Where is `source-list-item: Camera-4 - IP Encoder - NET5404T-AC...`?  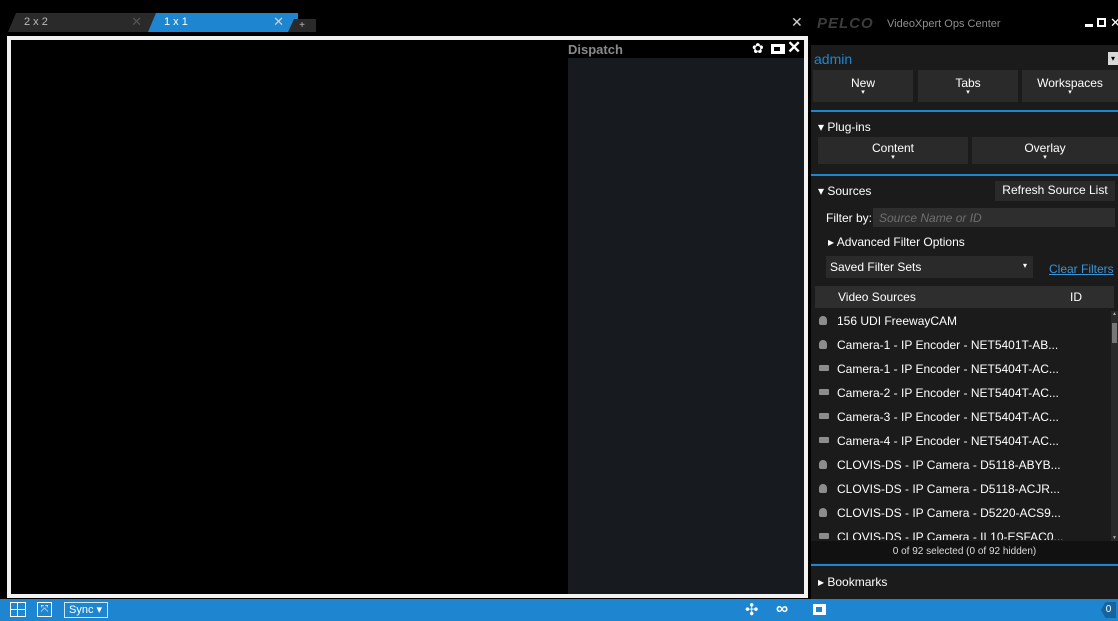 source-list-item: Camera-4 - IP Encoder - NET5404T-AC... is located at coordinates (961, 440).